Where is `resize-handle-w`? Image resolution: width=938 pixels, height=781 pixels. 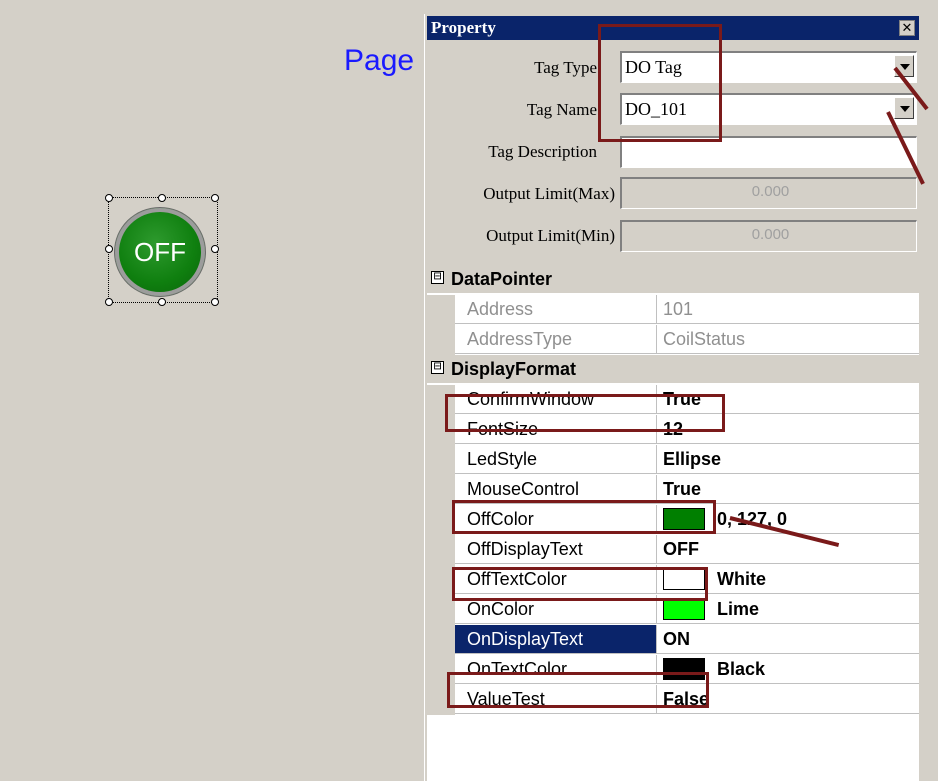
resize-handle-w is located at coordinates (109, 249).